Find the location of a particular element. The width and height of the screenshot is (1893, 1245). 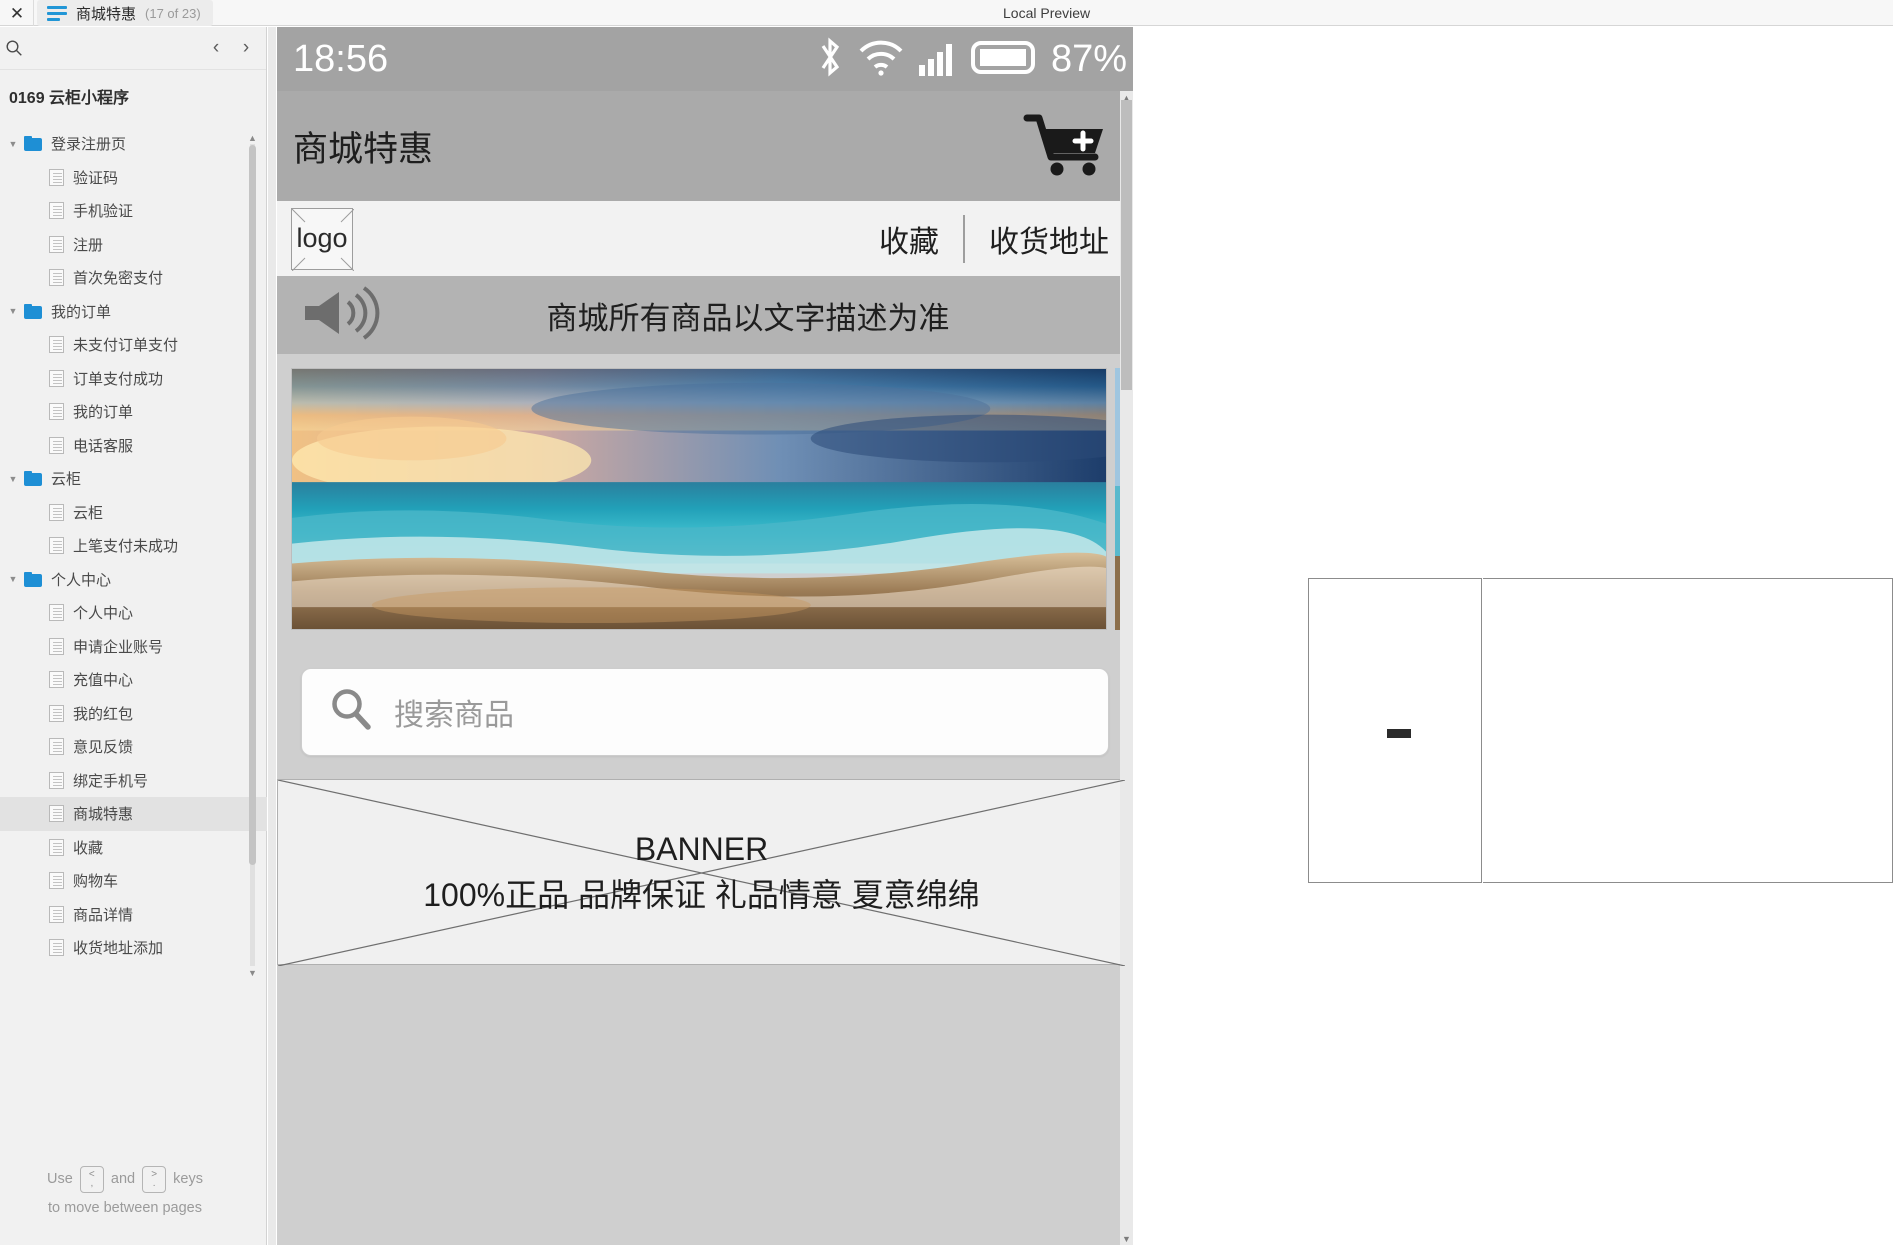

tree-folder-row: ▼ 个人中心 is located at coordinates (133, 580).